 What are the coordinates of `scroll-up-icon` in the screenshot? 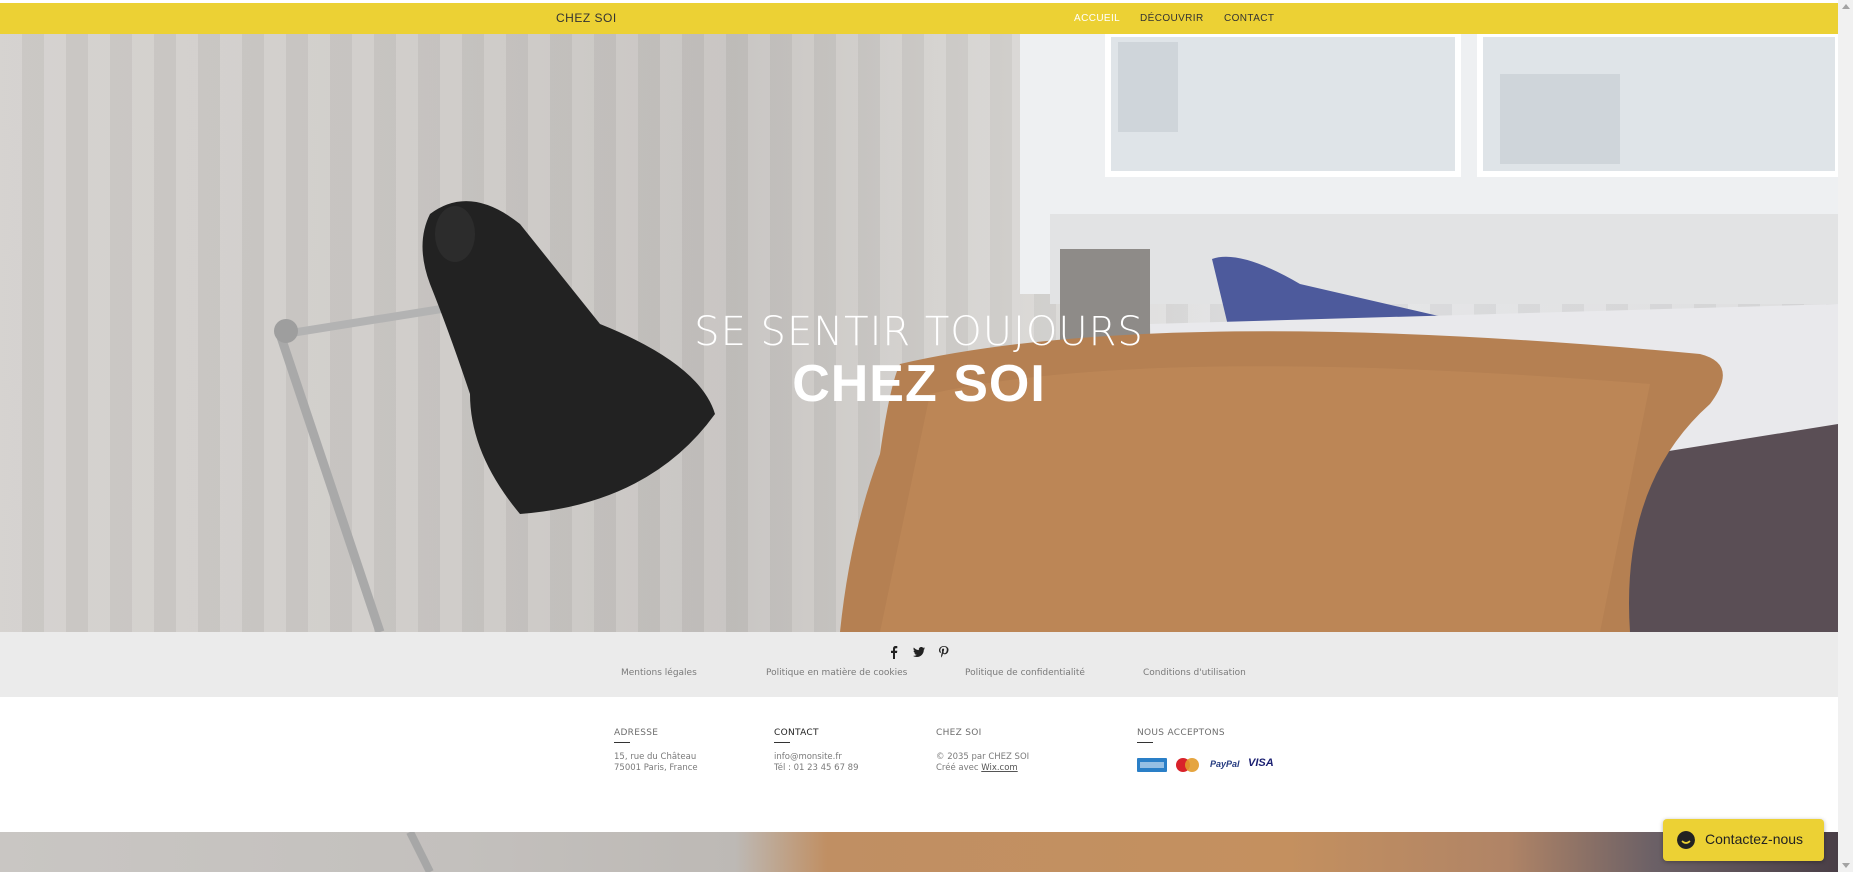 It's located at (1846, 6).